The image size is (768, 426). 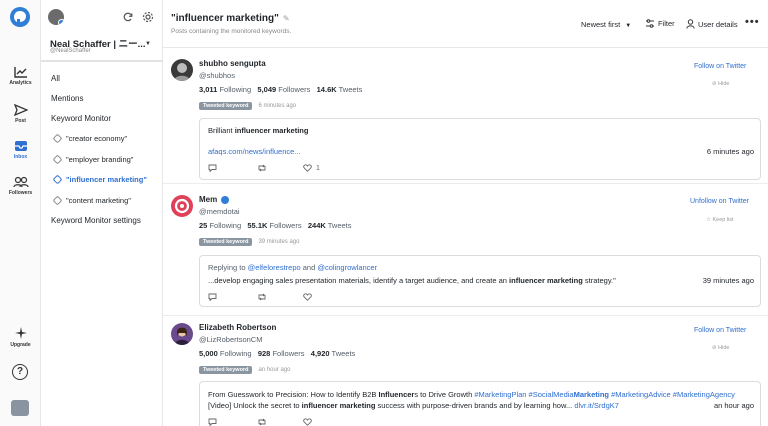 What do you see at coordinates (719, 201) in the screenshot?
I see `unfollow-button: Unfollow on Twitter` at bounding box center [719, 201].